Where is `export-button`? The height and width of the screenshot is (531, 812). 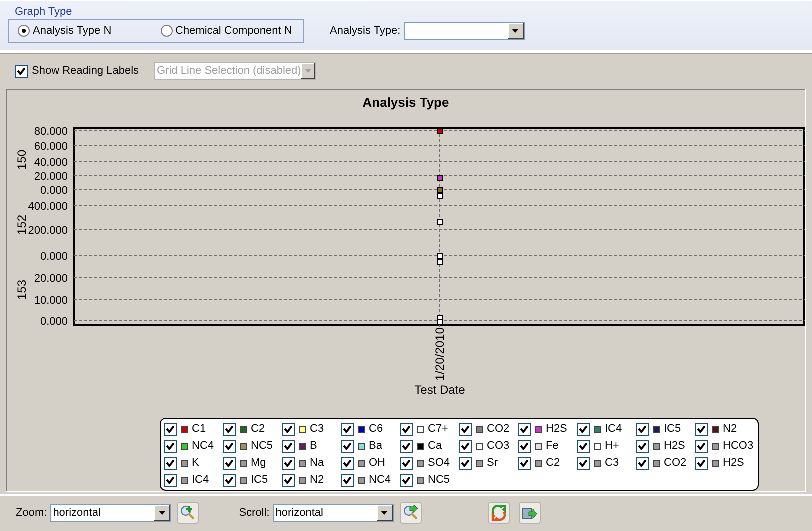 export-button is located at coordinates (529, 513).